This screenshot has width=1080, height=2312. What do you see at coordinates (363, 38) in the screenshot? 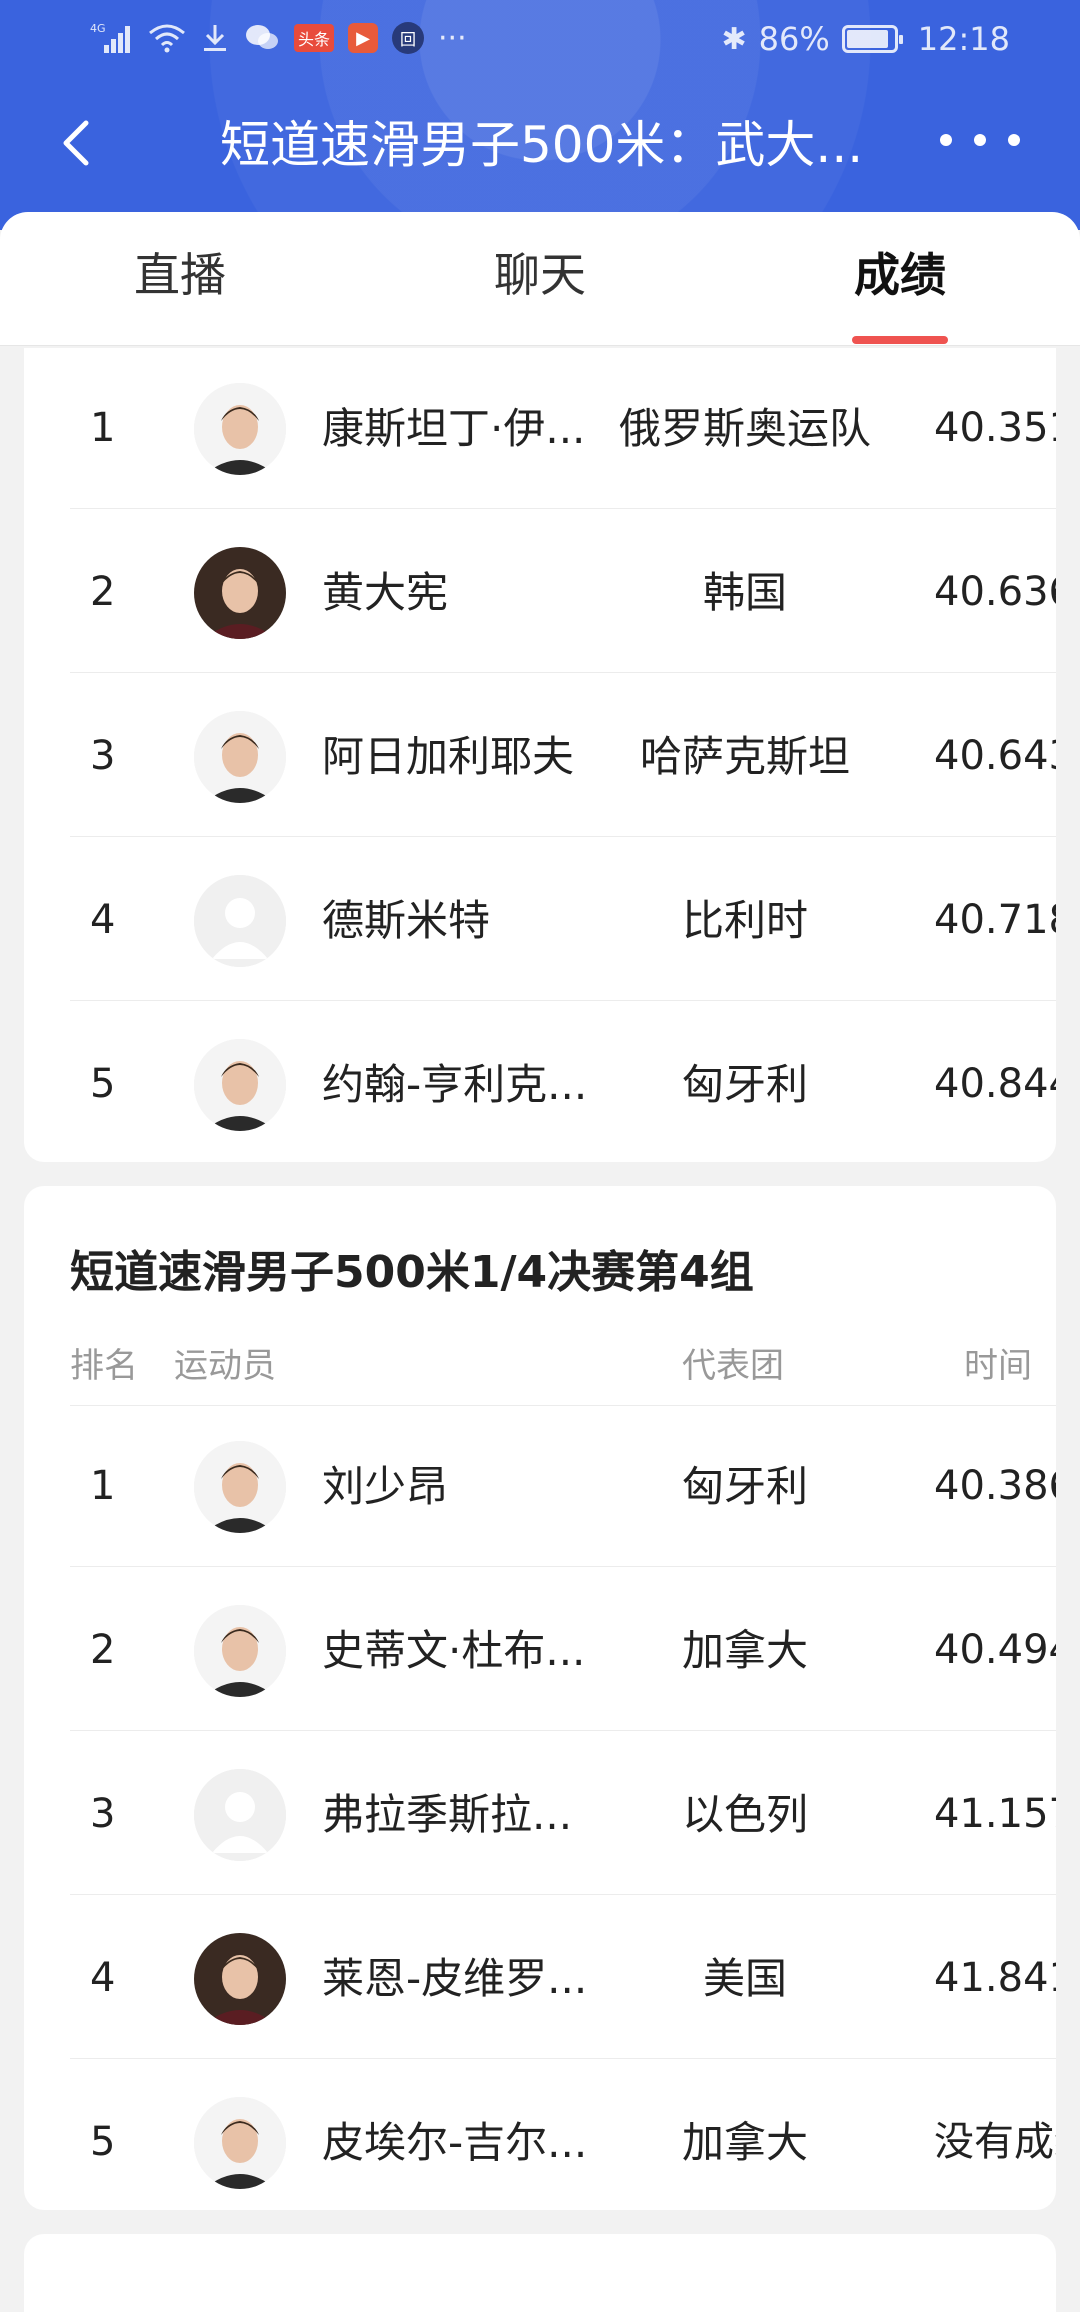
I see `video-badge-glyph: ▶` at bounding box center [363, 38].